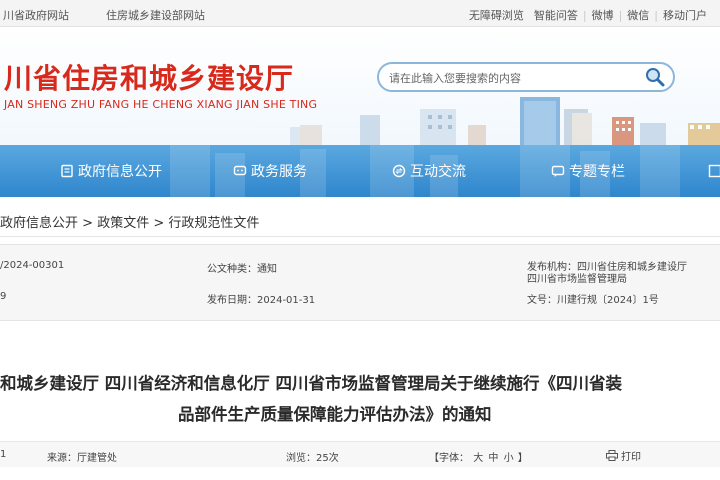 The image size is (720, 480). I want to click on breadcrumb: 政府信息公开 > 政策文件 > 行政规范性文件, so click(129, 221).